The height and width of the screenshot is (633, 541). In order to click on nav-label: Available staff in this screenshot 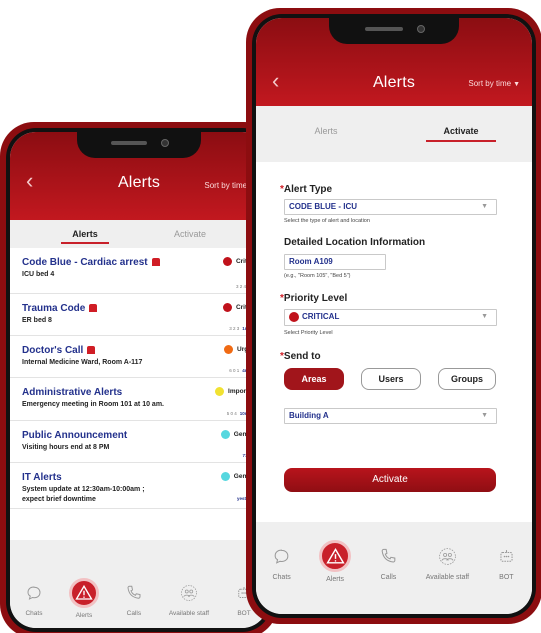, I will do `click(447, 578)`.